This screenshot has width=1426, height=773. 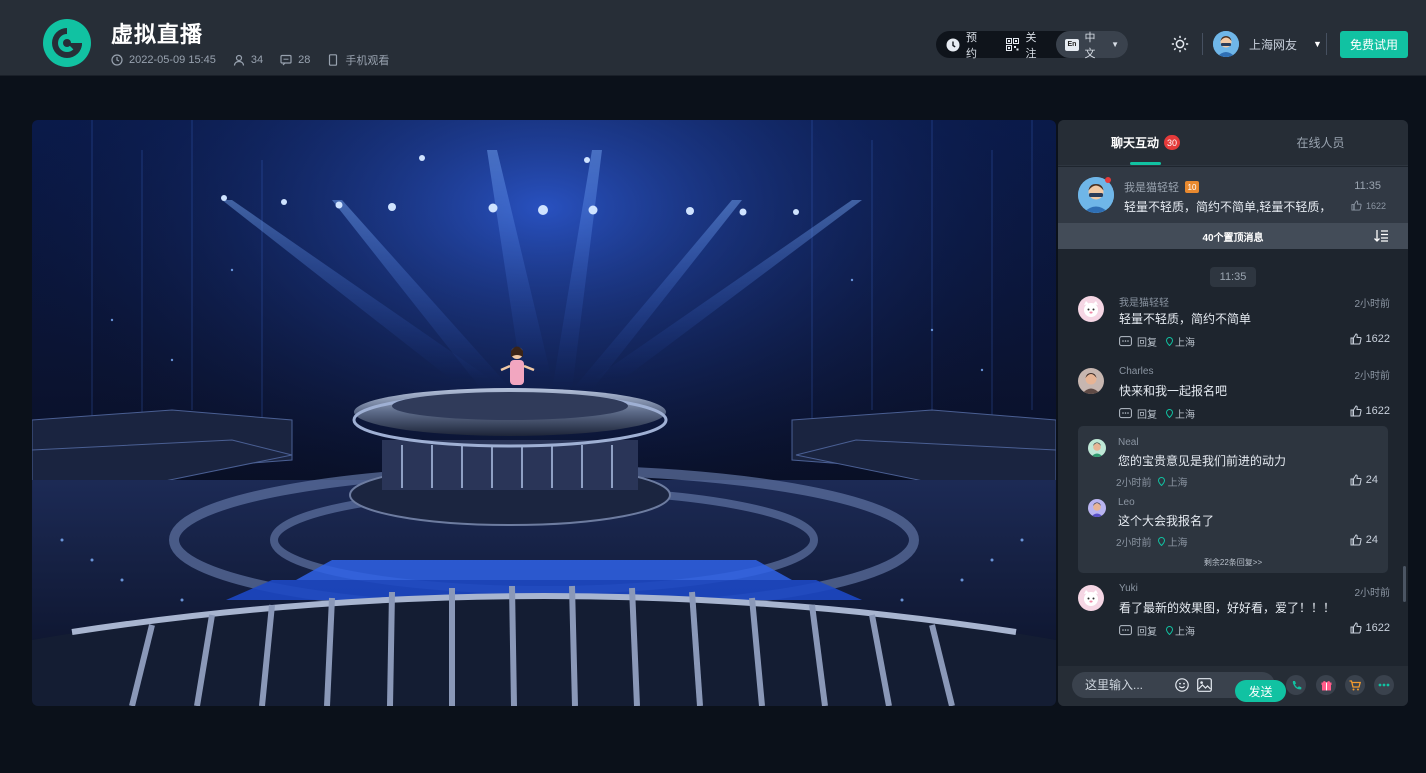 What do you see at coordinates (1161, 187) in the screenshot?
I see `pinned-name: 我是猫轻轻 10` at bounding box center [1161, 187].